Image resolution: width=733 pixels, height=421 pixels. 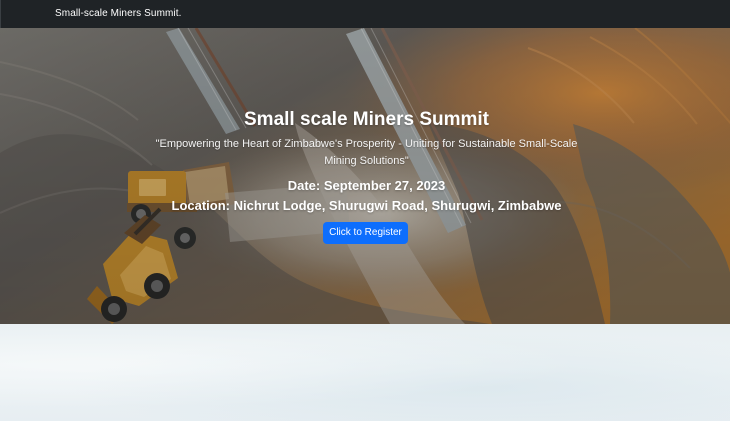 I want to click on top-navbar: Small-scale Miners Summit., so click(x=366, y=14).